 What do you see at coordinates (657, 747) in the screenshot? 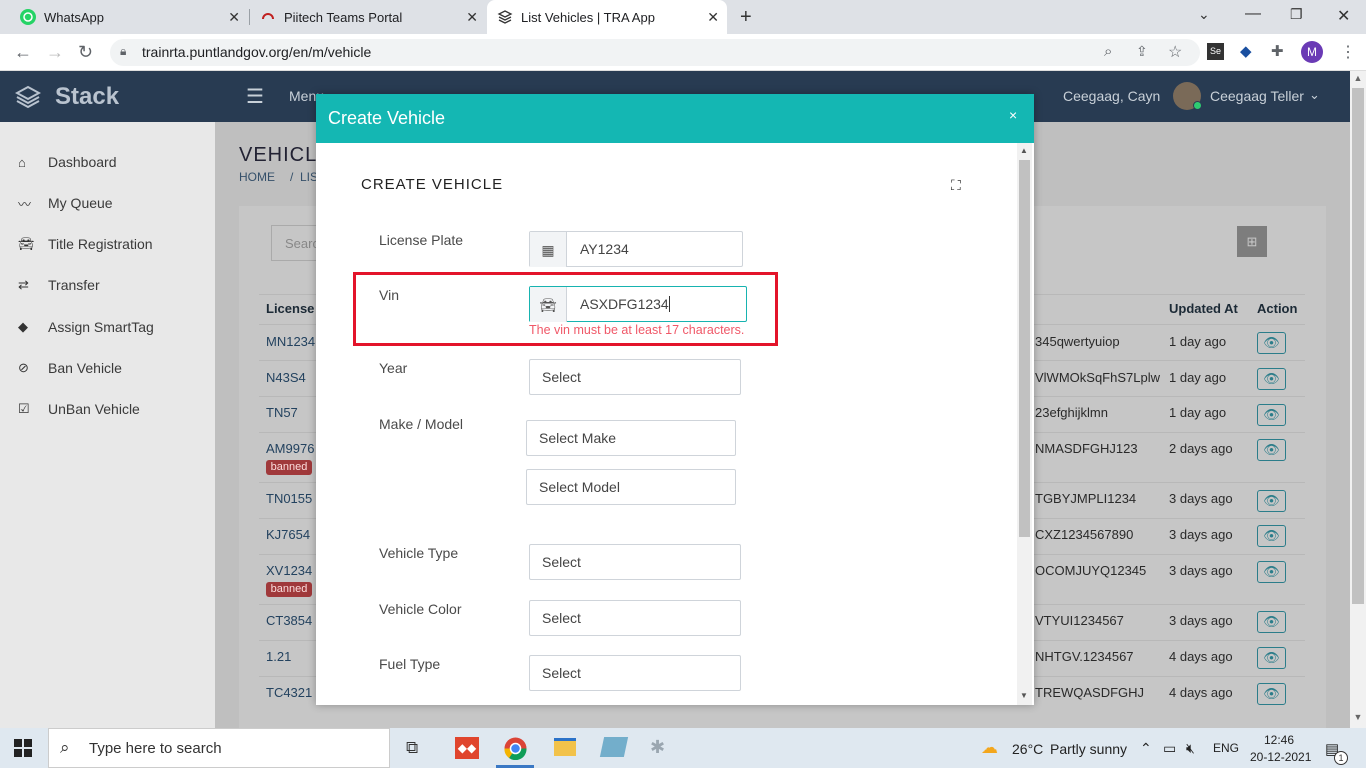
I see `network-app-icon: ✱` at bounding box center [657, 747].